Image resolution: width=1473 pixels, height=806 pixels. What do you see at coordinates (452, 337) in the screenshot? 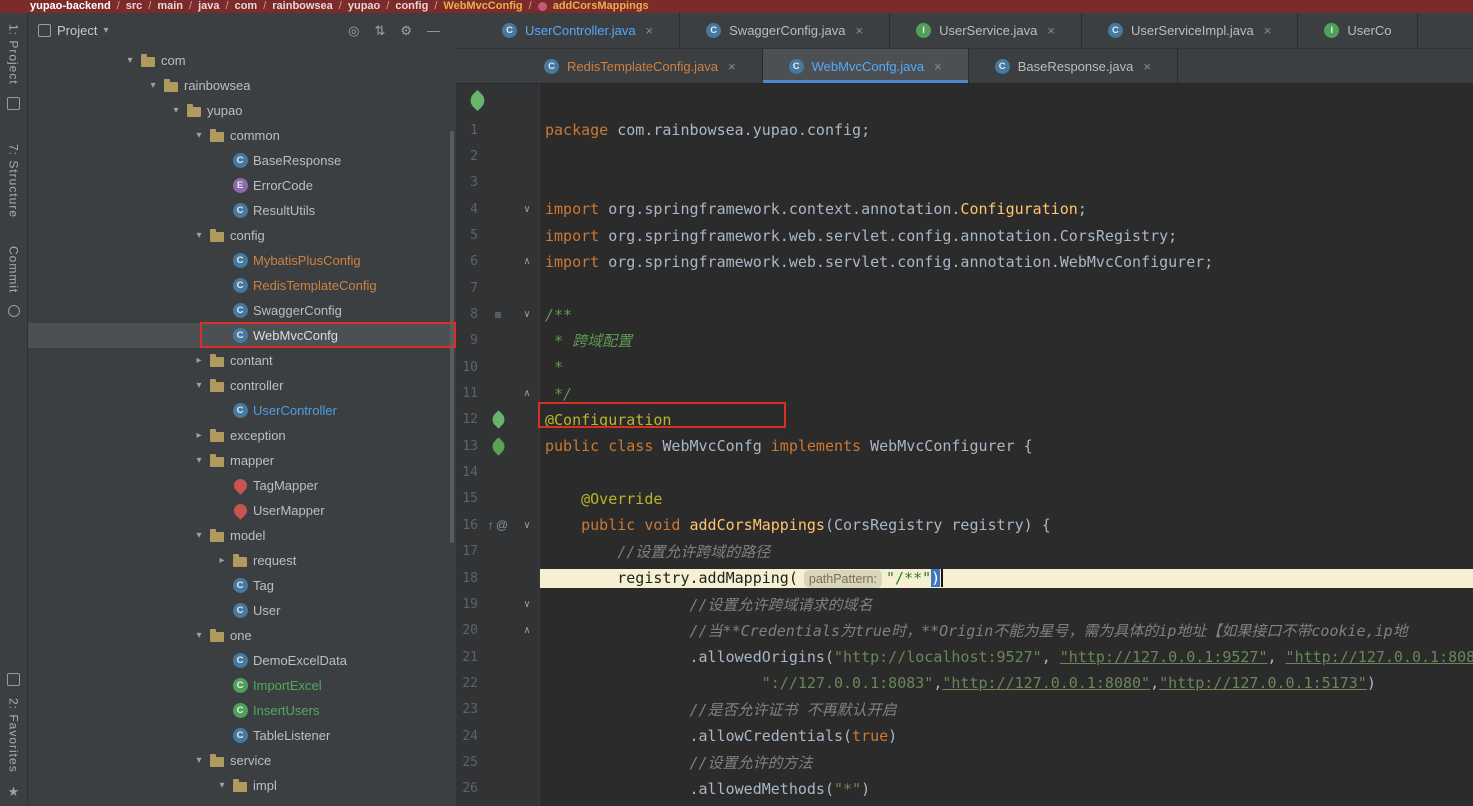
I see `tree-scrollbar` at bounding box center [452, 337].